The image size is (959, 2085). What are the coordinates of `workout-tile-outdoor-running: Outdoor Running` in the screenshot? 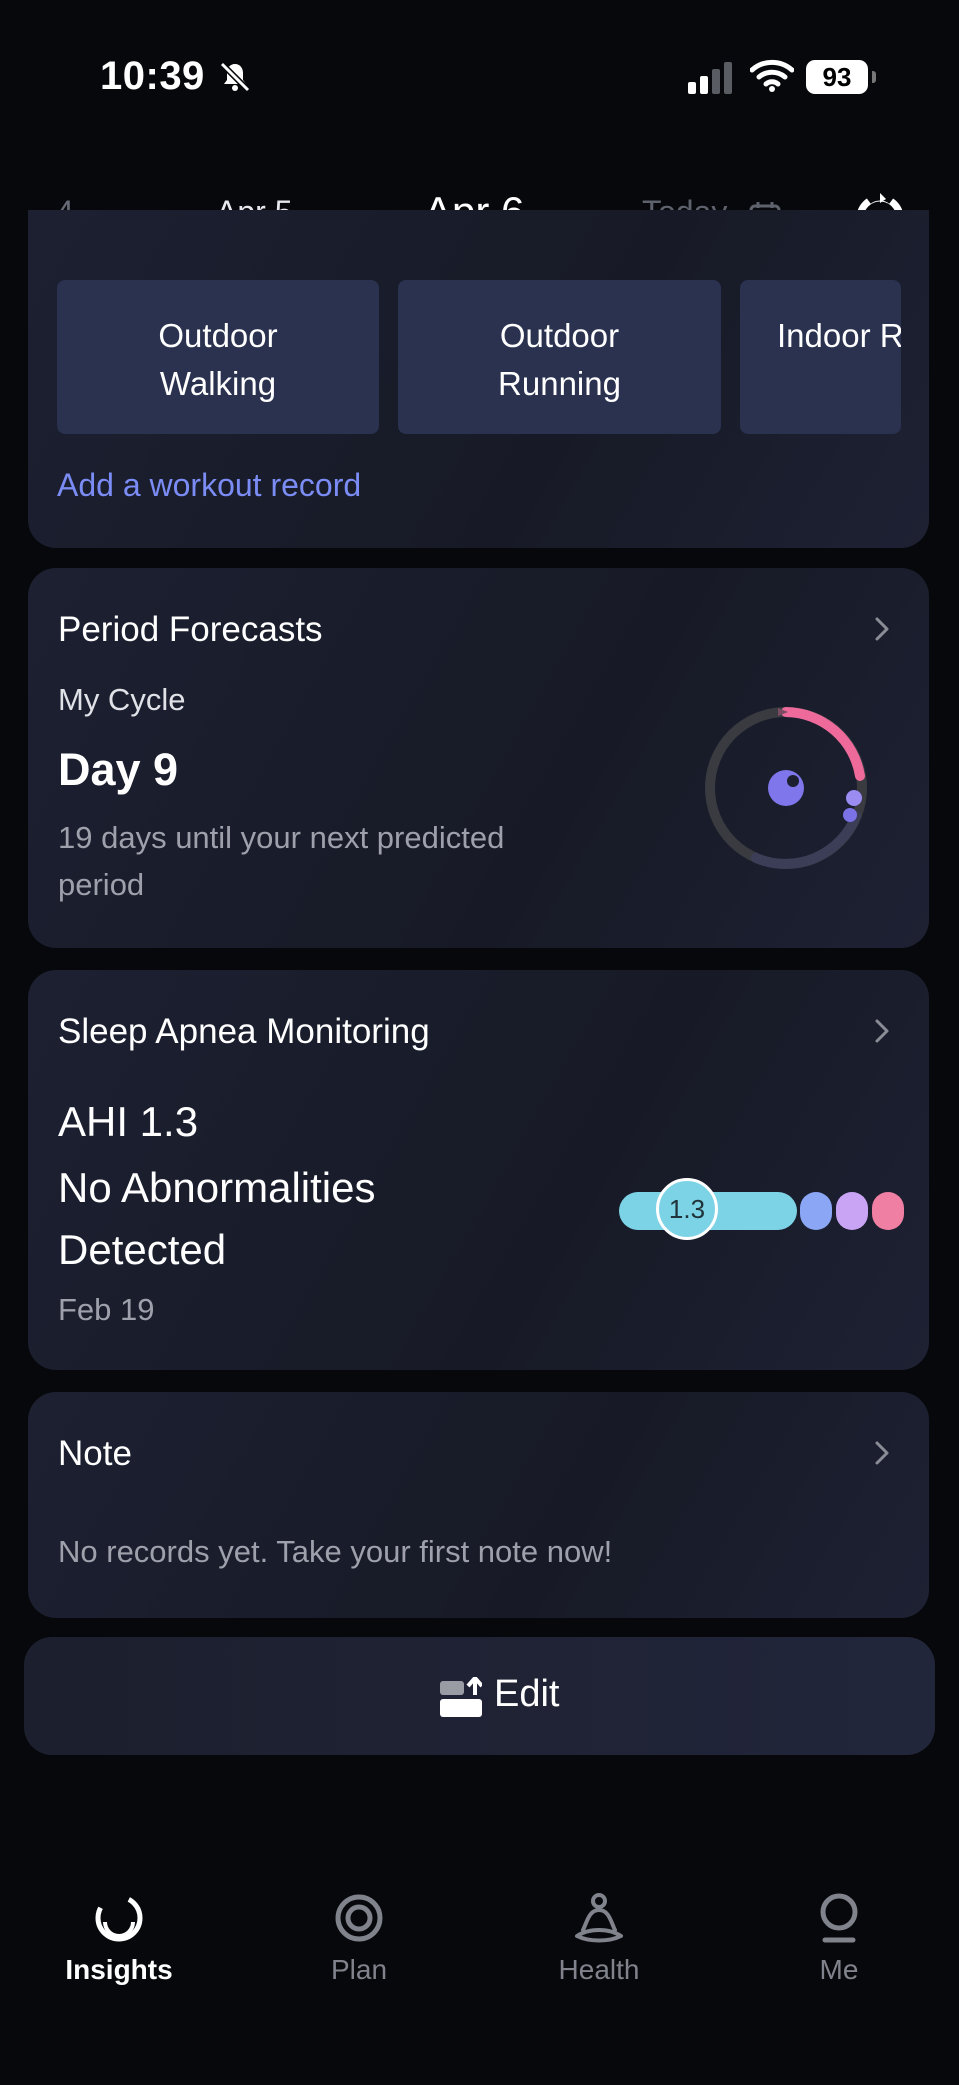 It's located at (559, 357).